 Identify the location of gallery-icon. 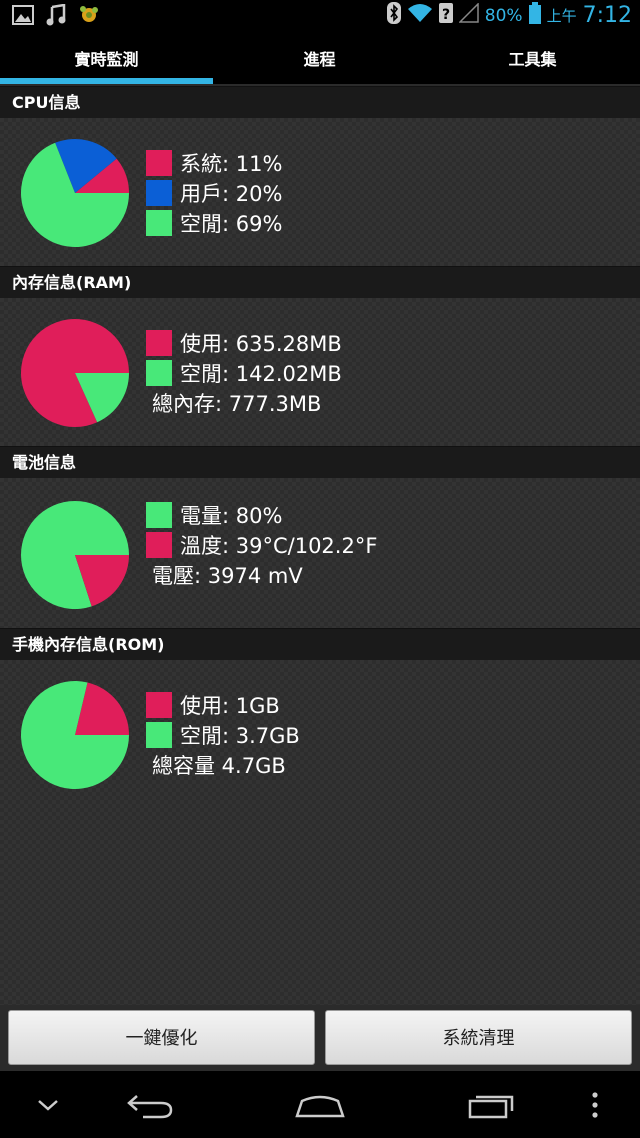
(23, 17).